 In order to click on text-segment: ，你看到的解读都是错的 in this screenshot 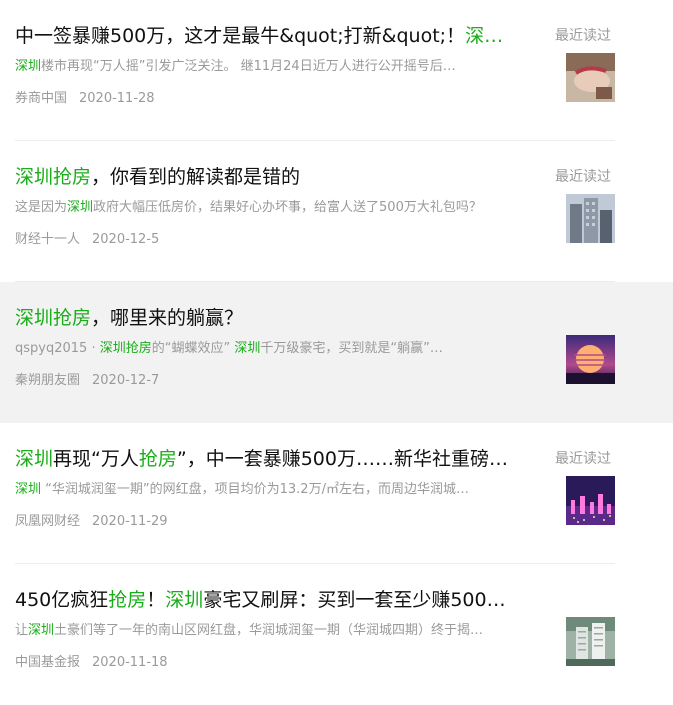, I will do `click(196, 177)`.